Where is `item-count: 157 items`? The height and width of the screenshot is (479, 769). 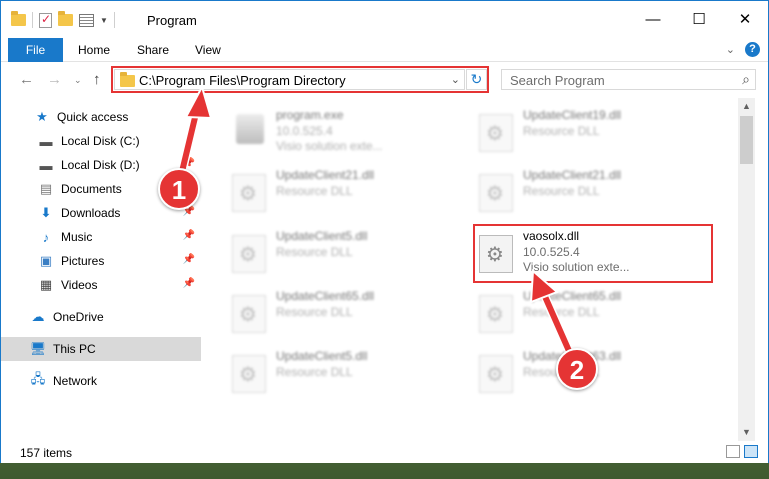
item-count: 157 items is located at coordinates (46, 453).